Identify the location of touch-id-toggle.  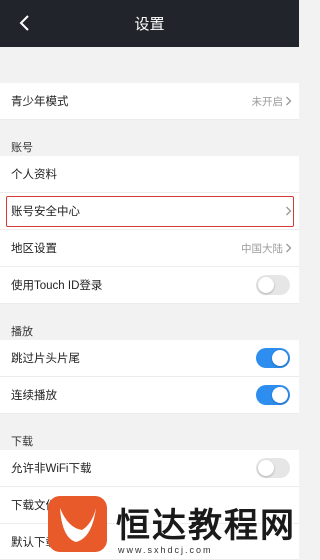
(273, 285).